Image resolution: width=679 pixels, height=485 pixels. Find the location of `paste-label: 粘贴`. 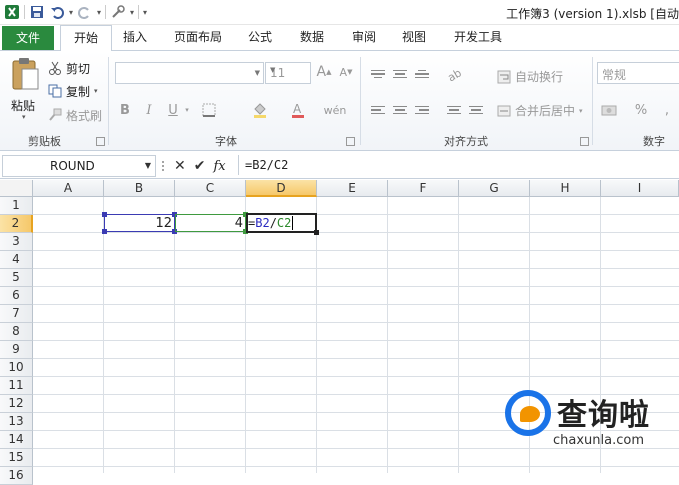

paste-label: 粘贴 is located at coordinates (23, 106).